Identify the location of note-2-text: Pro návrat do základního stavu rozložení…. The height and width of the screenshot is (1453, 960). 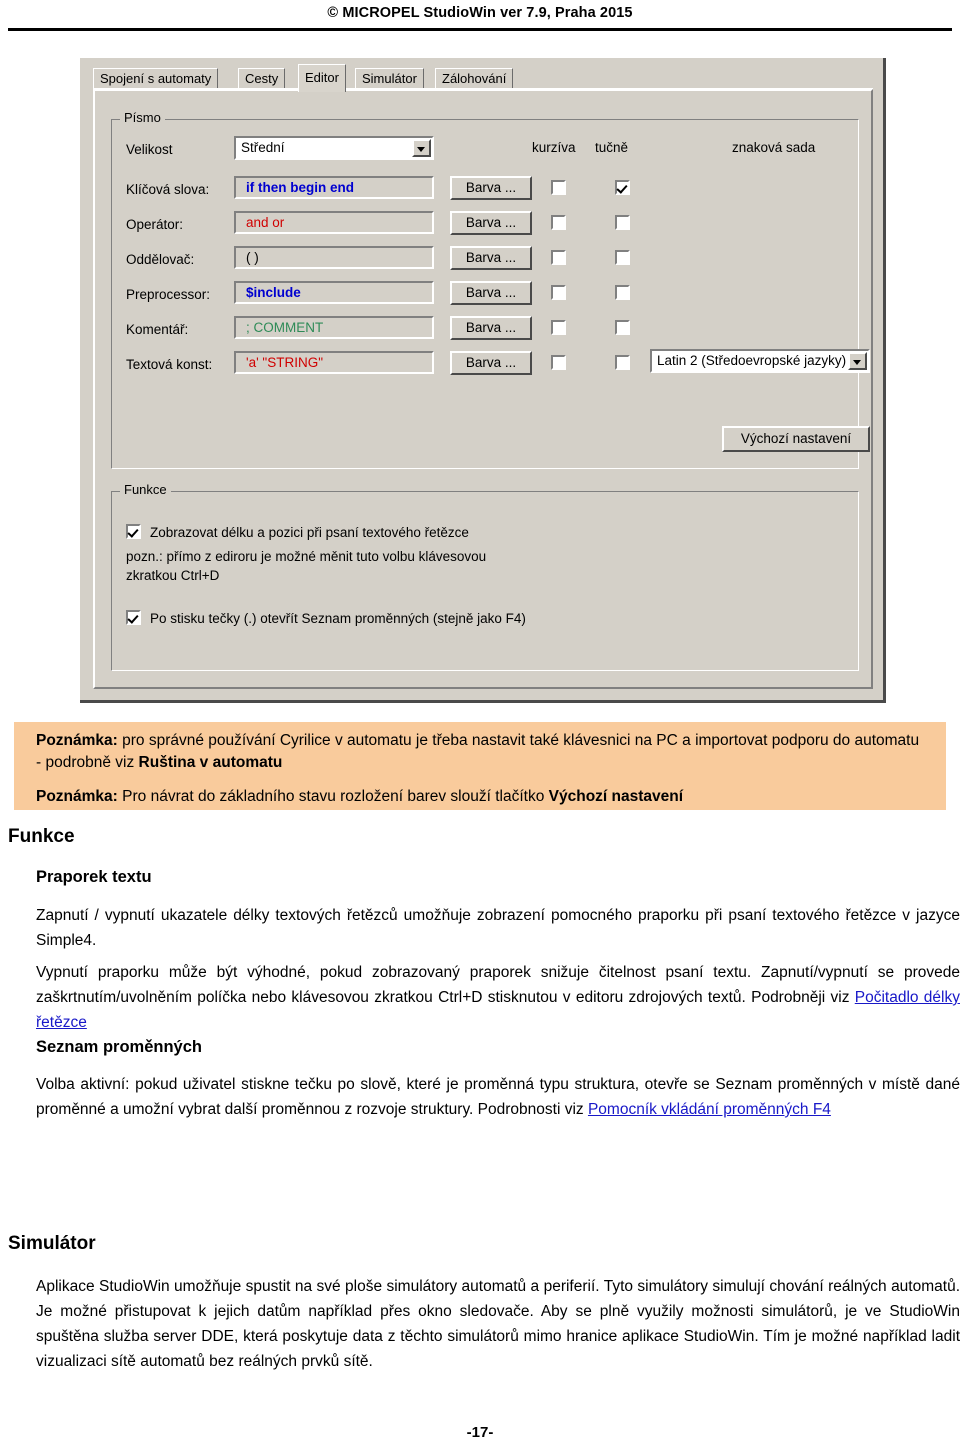
(333, 796).